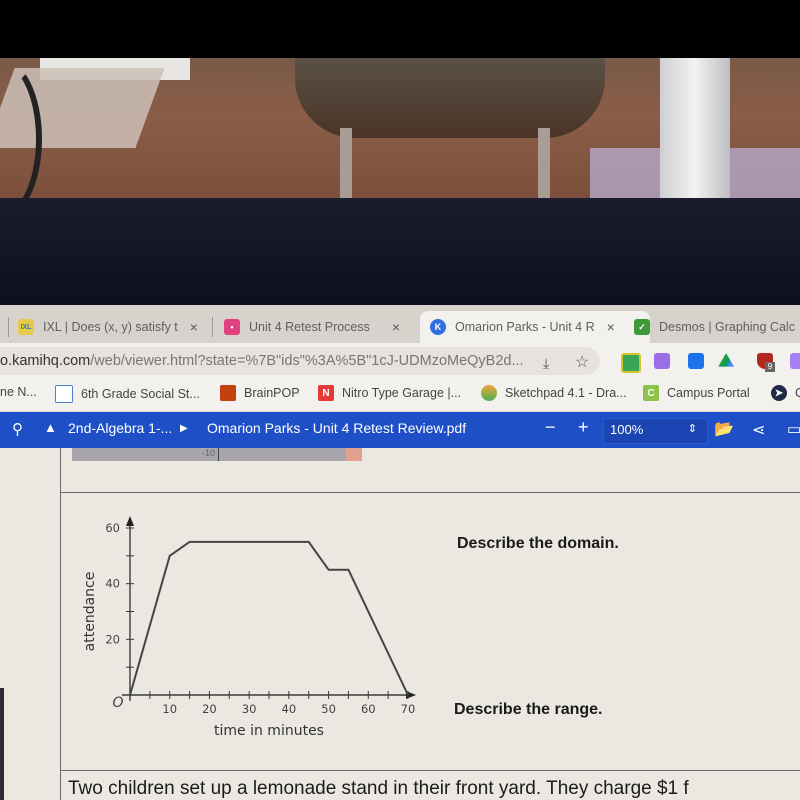  Describe the element at coordinates (260, 393) in the screenshot. I see `bookmark-brainpop: BrainPOP` at that location.